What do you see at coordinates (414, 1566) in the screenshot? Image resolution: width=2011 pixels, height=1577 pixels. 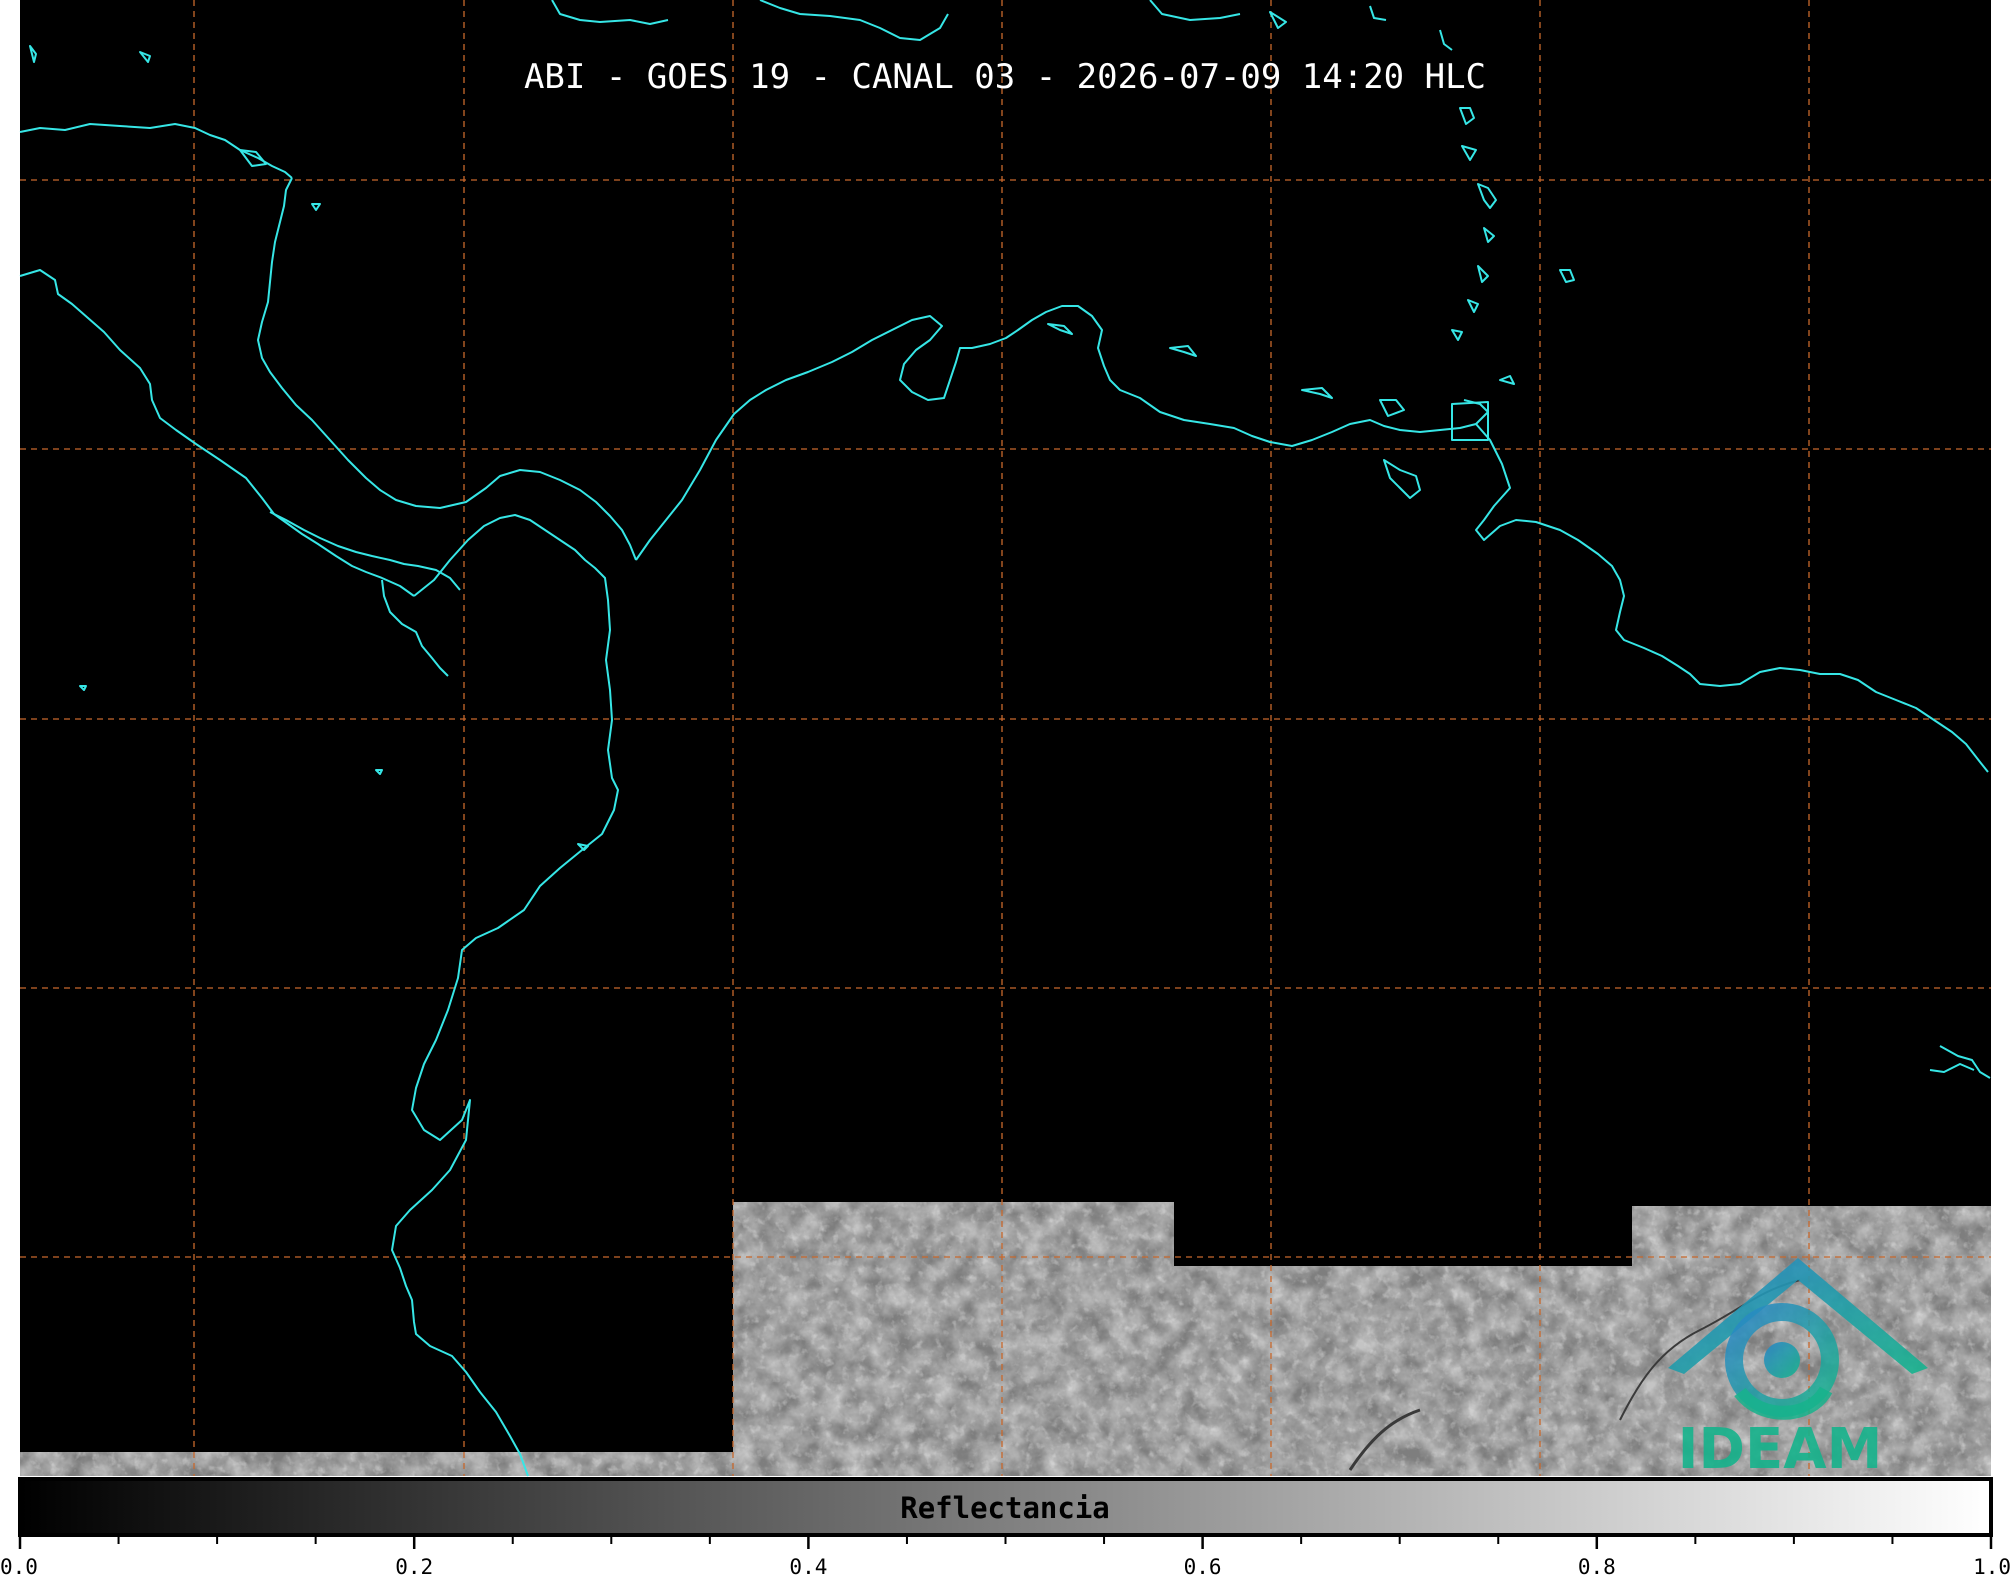 I see `colorbar-tick-label: 0.2` at bounding box center [414, 1566].